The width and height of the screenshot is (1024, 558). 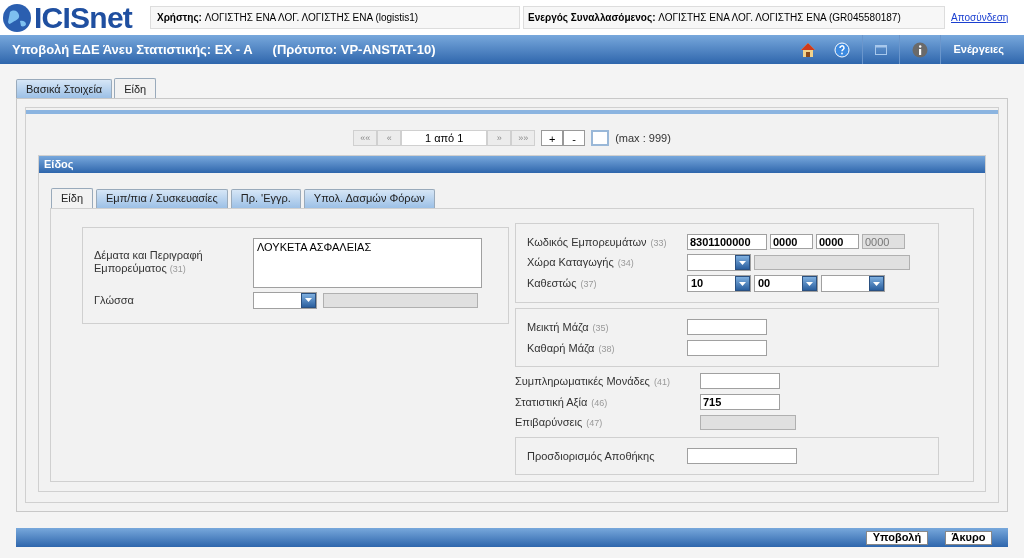 What do you see at coordinates (625, 264) in the screenshot?
I see `field-number: (34)` at bounding box center [625, 264].